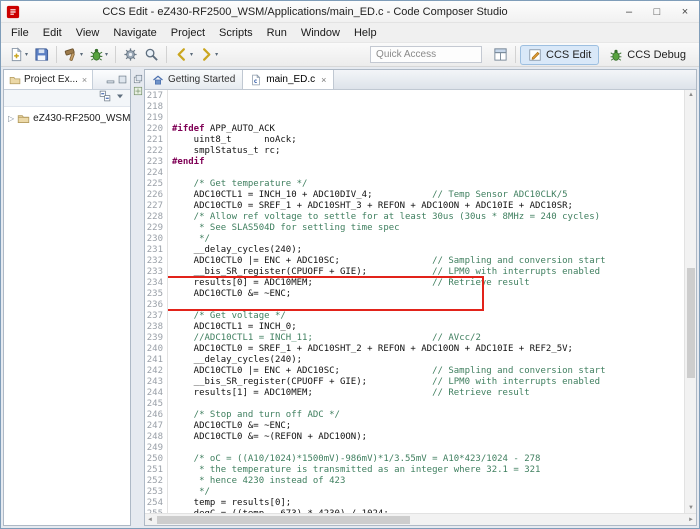 The height and width of the screenshot is (529, 700). What do you see at coordinates (41, 54) in the screenshot?
I see `save-button` at bounding box center [41, 54].